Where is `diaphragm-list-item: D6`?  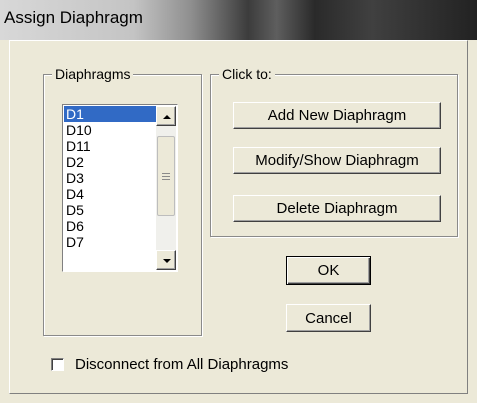 diaphragm-list-item: D6 is located at coordinates (110, 226).